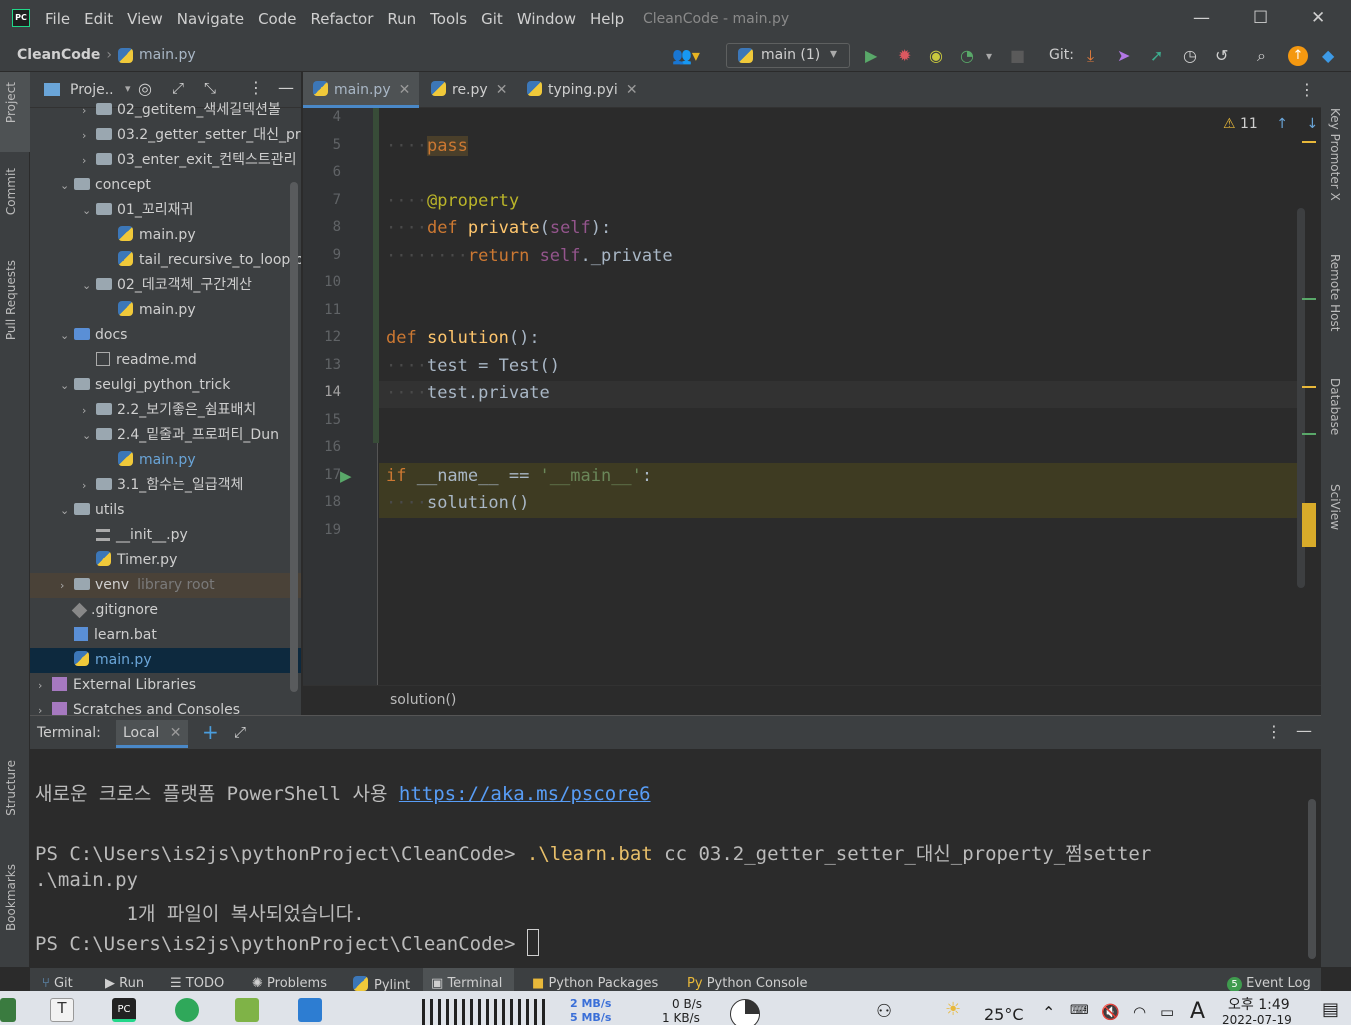  Describe the element at coordinates (492, 19) in the screenshot. I see `menu-git: Git` at that location.